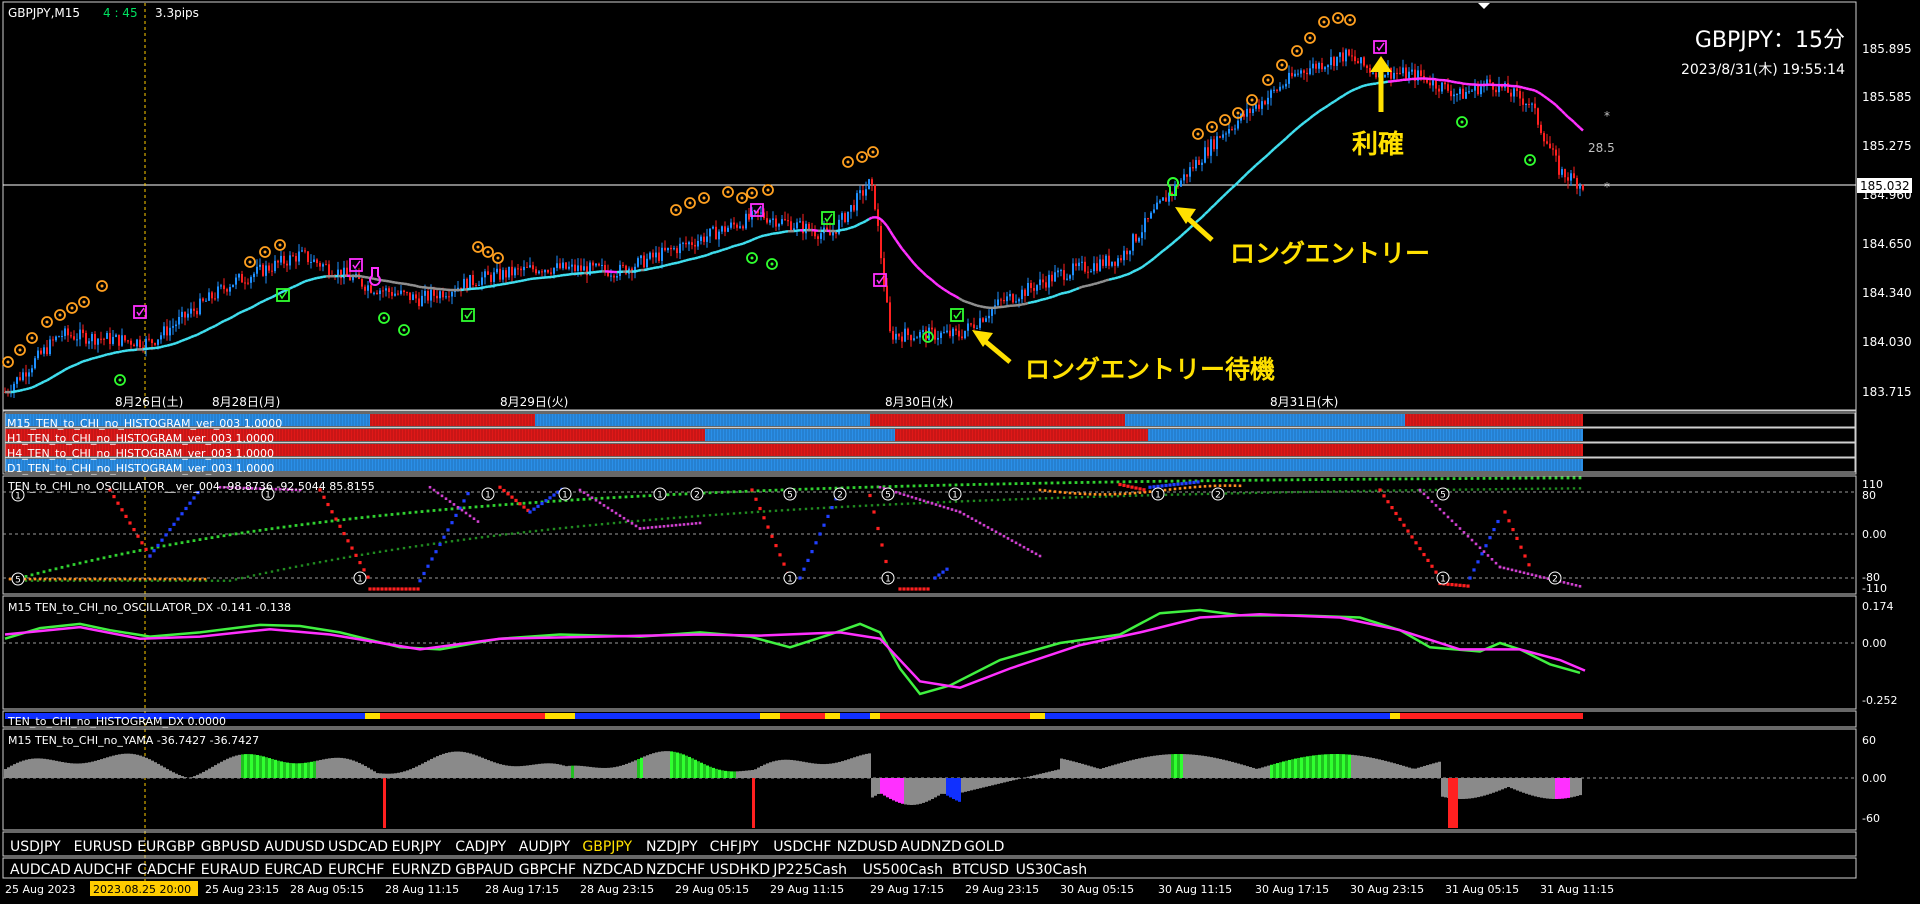  What do you see at coordinates (1869, 495) in the screenshot?
I see `osc-level: 80` at bounding box center [1869, 495].